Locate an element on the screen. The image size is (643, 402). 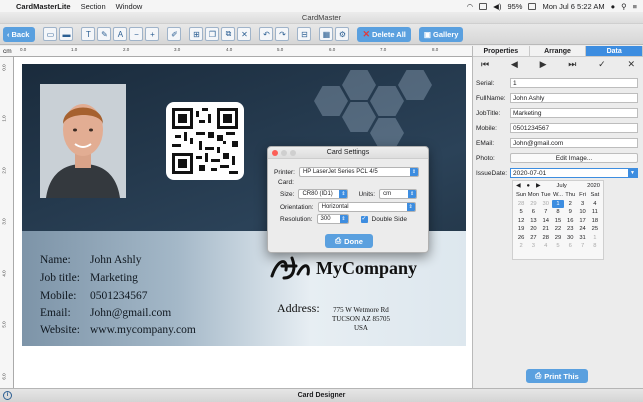
card-front-icon: ▭ is located at coordinates (50, 34).